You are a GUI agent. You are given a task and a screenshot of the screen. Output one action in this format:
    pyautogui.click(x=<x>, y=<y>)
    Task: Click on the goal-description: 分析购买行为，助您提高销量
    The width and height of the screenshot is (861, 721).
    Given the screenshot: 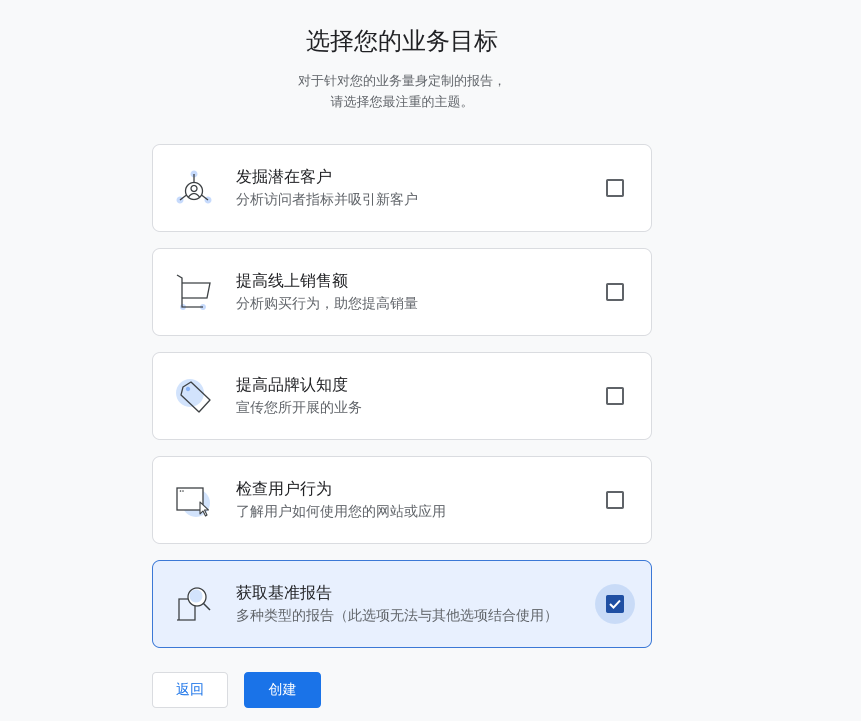 What is the action you would take?
    pyautogui.click(x=327, y=304)
    